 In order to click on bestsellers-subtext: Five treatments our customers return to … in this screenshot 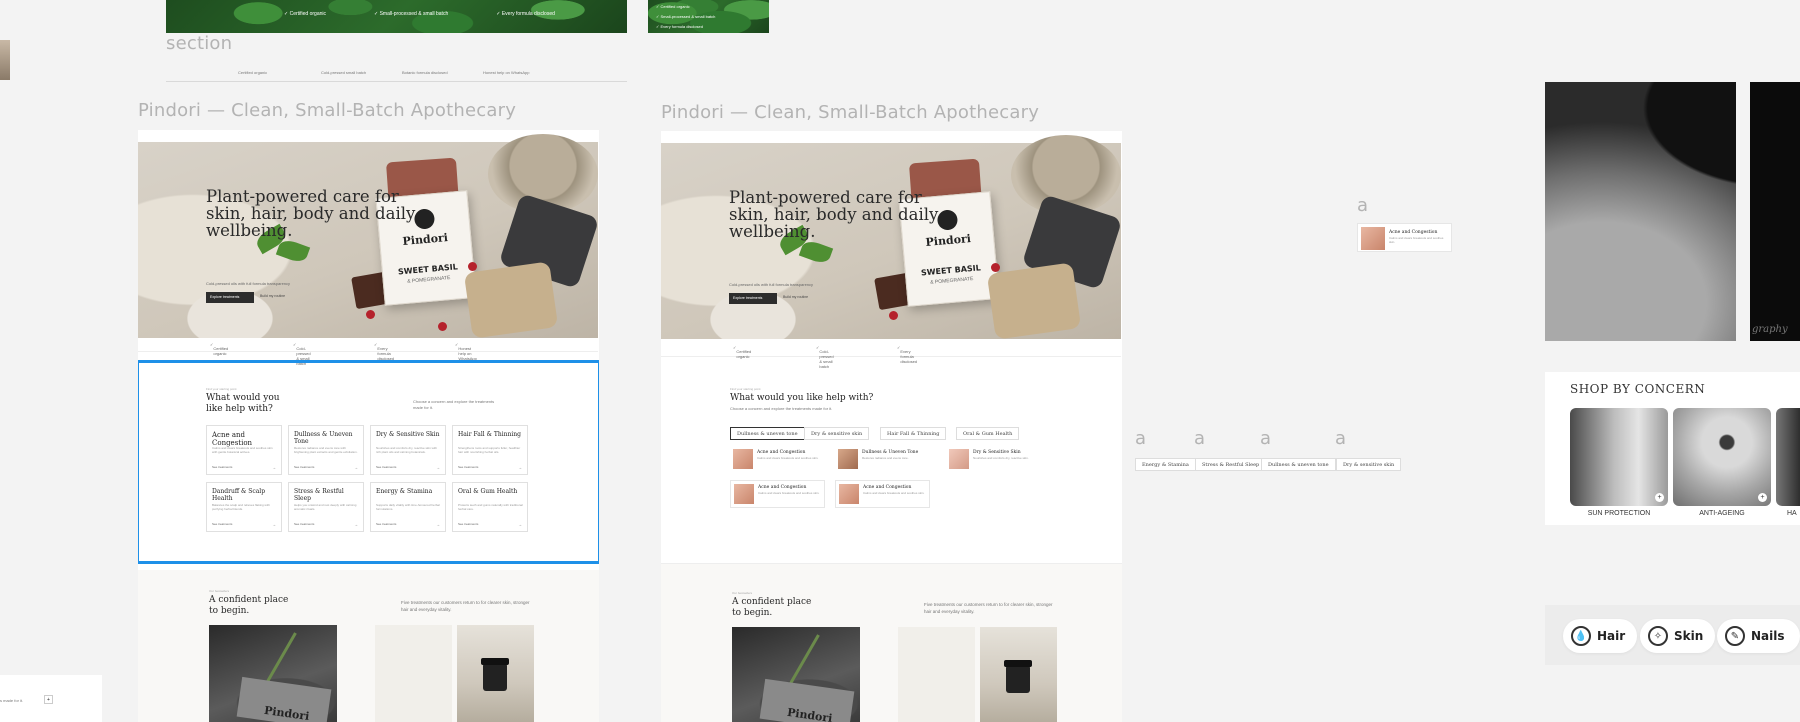, I will do `click(465, 606)`.